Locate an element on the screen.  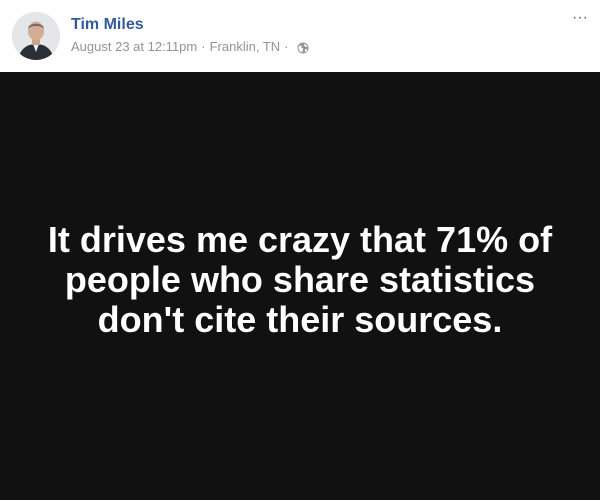
more-options-button: ··· is located at coordinates (580, 18).